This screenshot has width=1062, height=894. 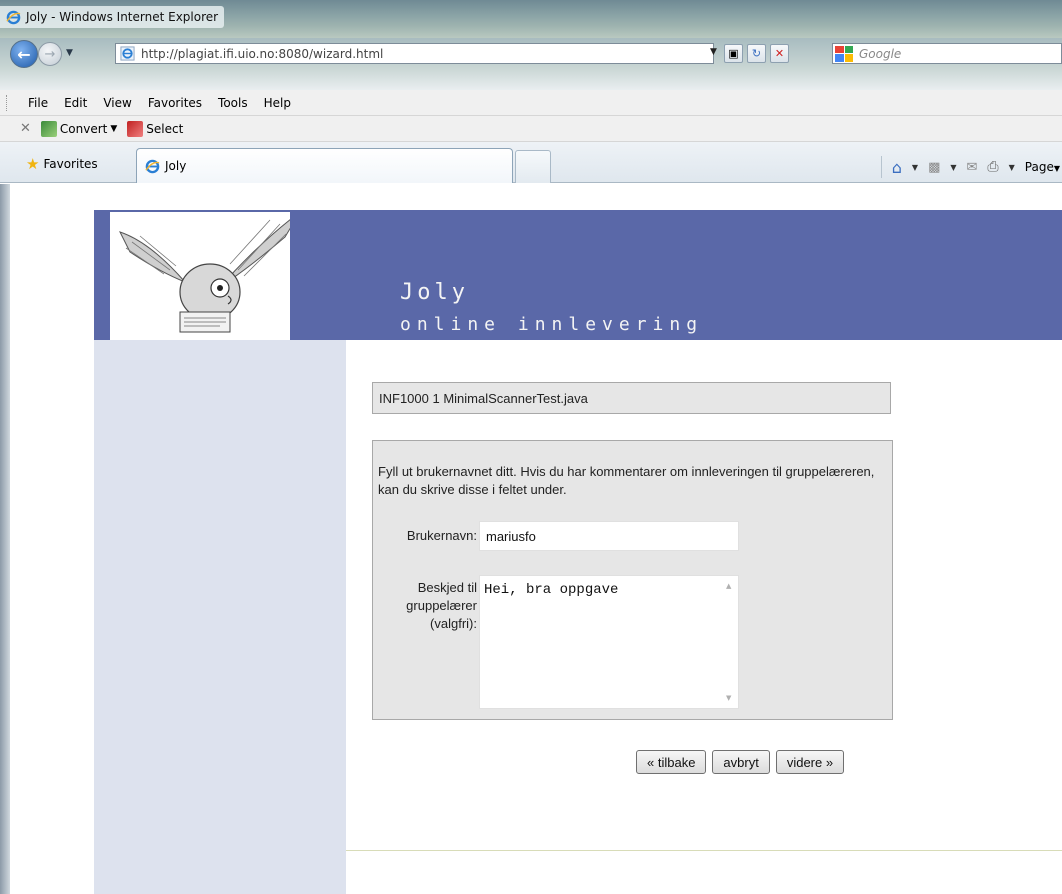 What do you see at coordinates (152, 166) in the screenshot?
I see `tab-ie-icon` at bounding box center [152, 166].